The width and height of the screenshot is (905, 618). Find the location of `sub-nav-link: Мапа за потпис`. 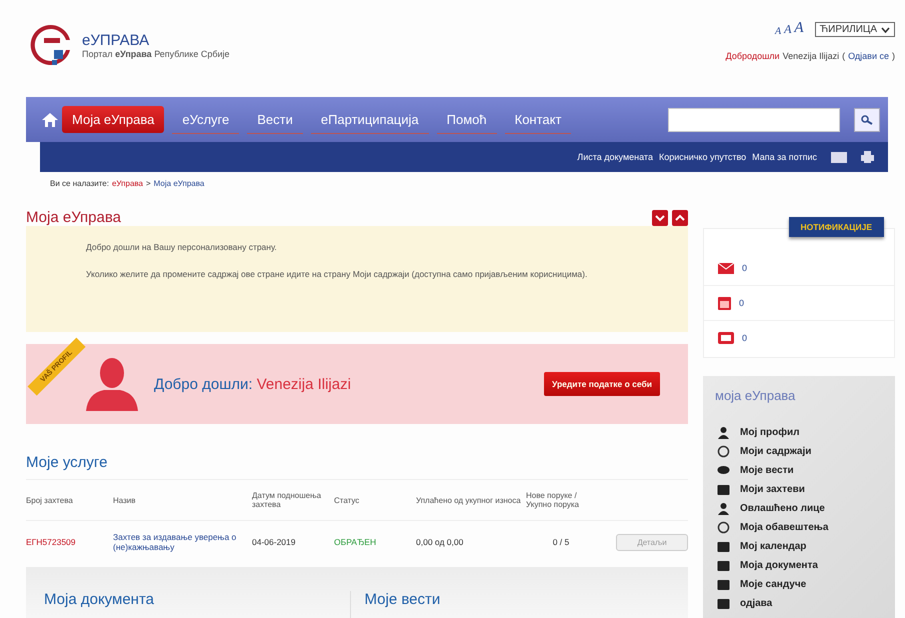

sub-nav-link: Мапа за потпис is located at coordinates (784, 157).